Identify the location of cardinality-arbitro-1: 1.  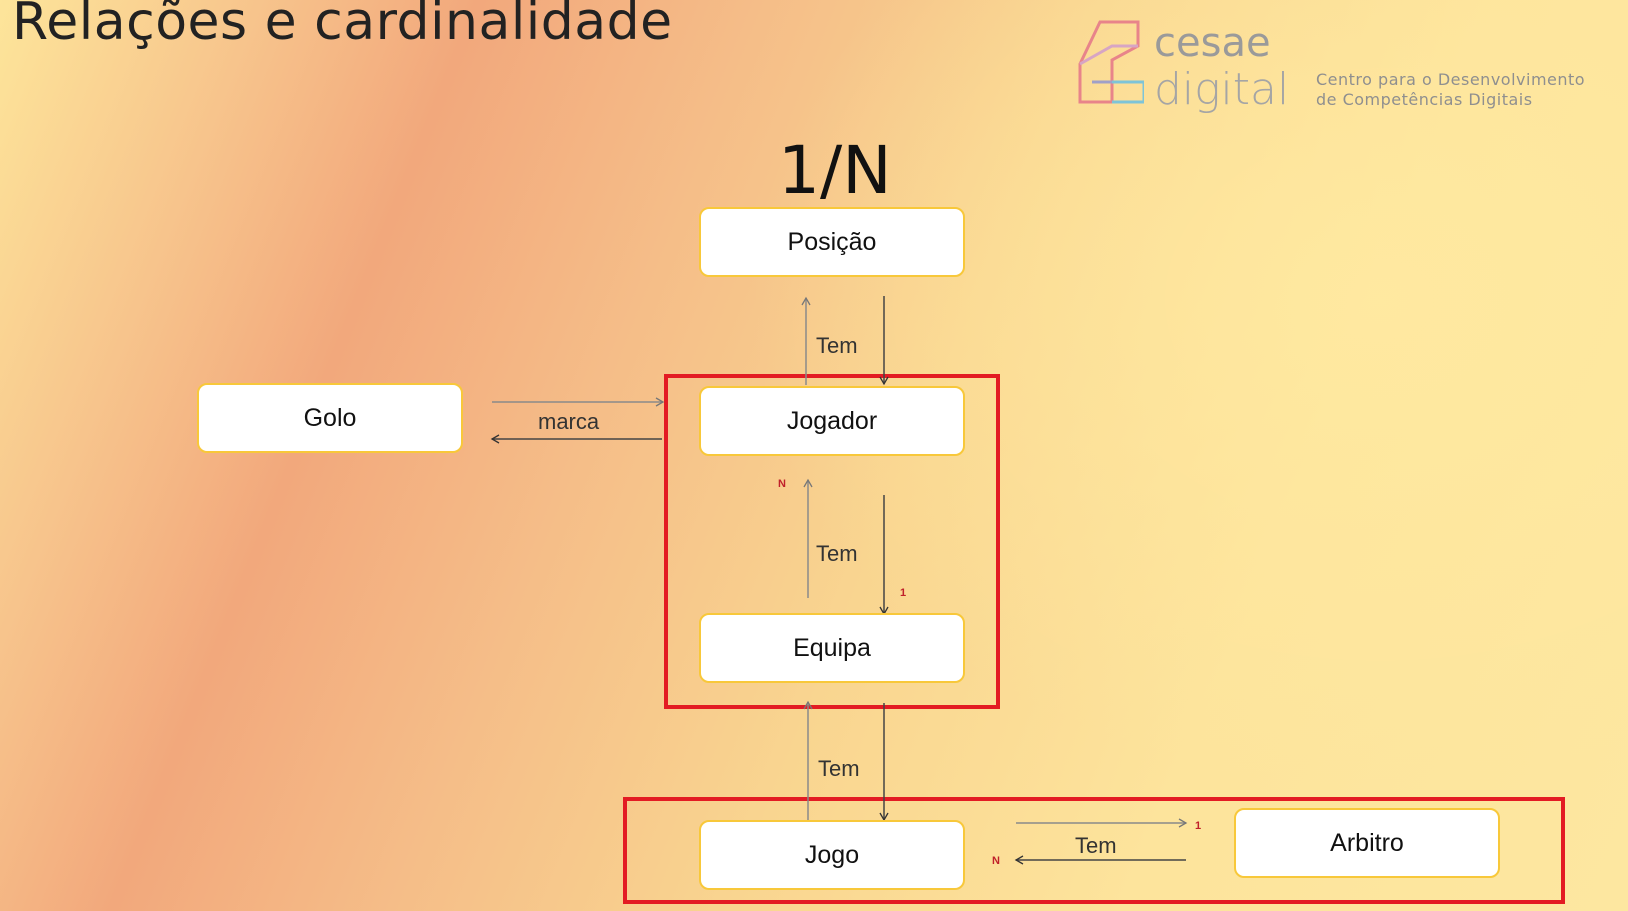
(1198, 826).